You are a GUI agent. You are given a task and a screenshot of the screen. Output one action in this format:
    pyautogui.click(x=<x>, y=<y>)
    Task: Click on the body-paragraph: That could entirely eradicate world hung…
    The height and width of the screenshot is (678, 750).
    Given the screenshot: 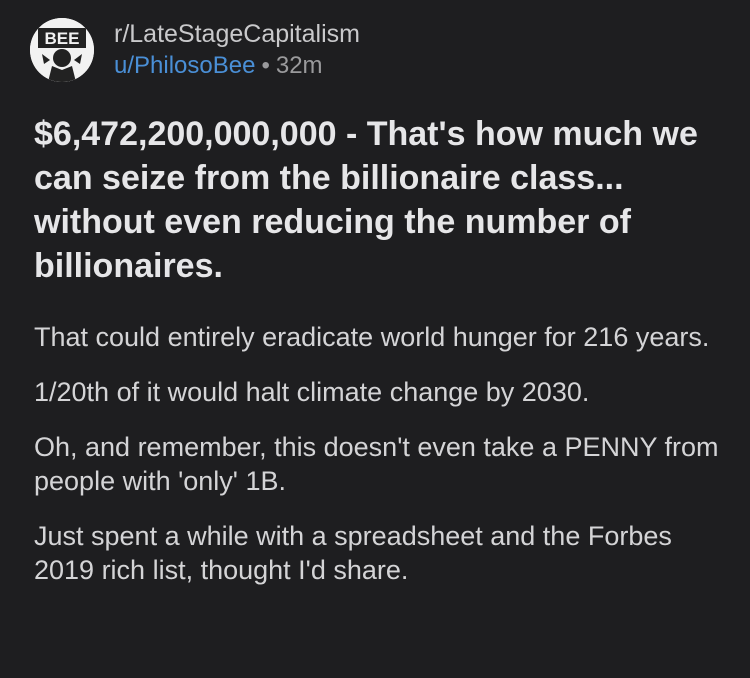 What is the action you would take?
    pyautogui.click(x=372, y=337)
    